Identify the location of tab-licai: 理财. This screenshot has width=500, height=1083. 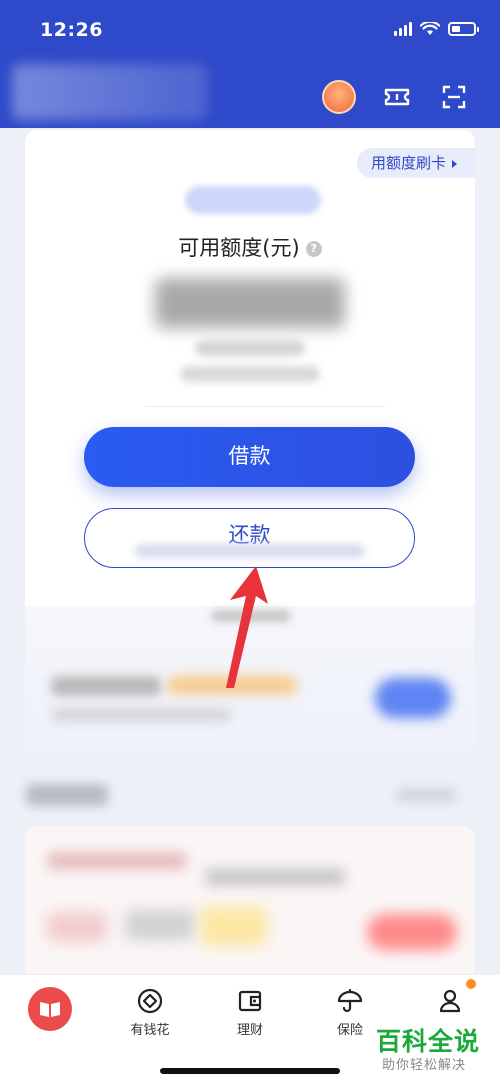
(250, 1012).